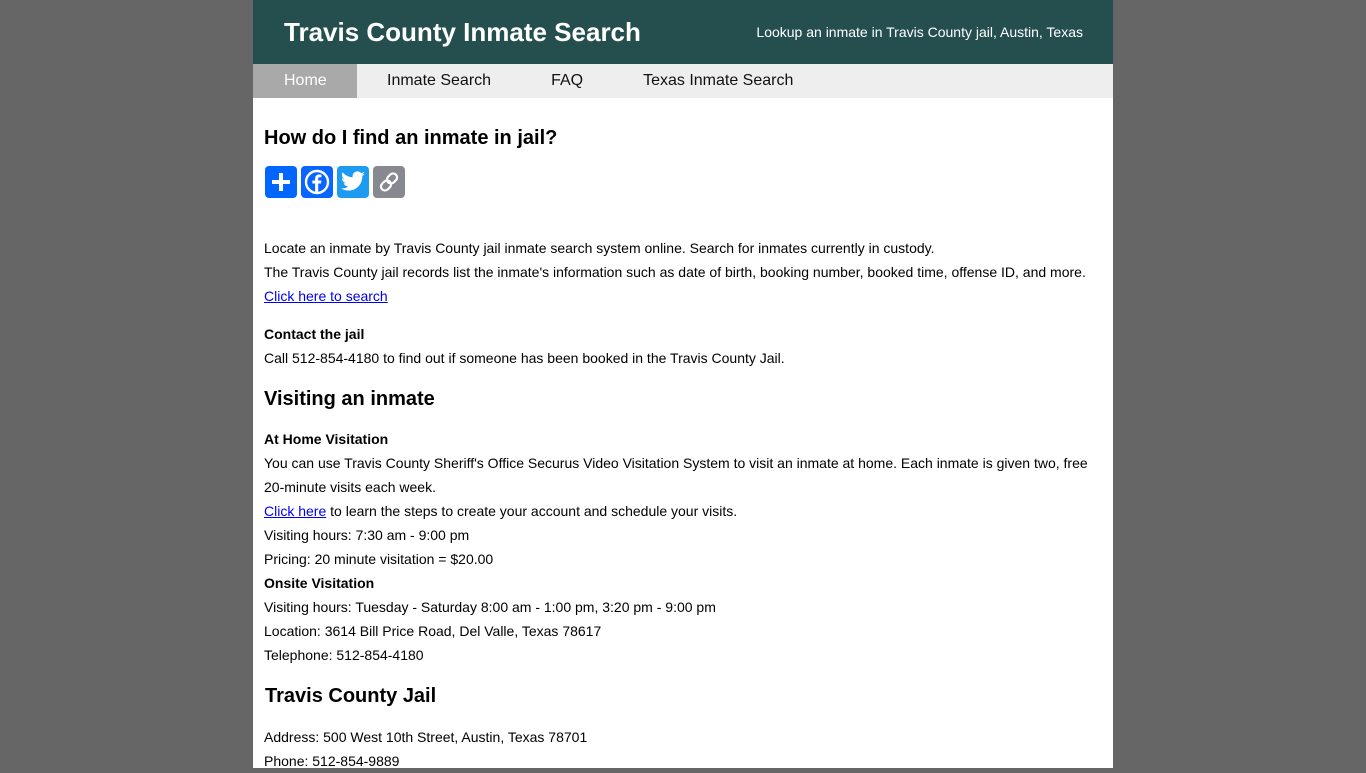 This screenshot has height=773, width=1366. What do you see at coordinates (683, 696) in the screenshot?
I see `jail-section: Travis County Jail` at bounding box center [683, 696].